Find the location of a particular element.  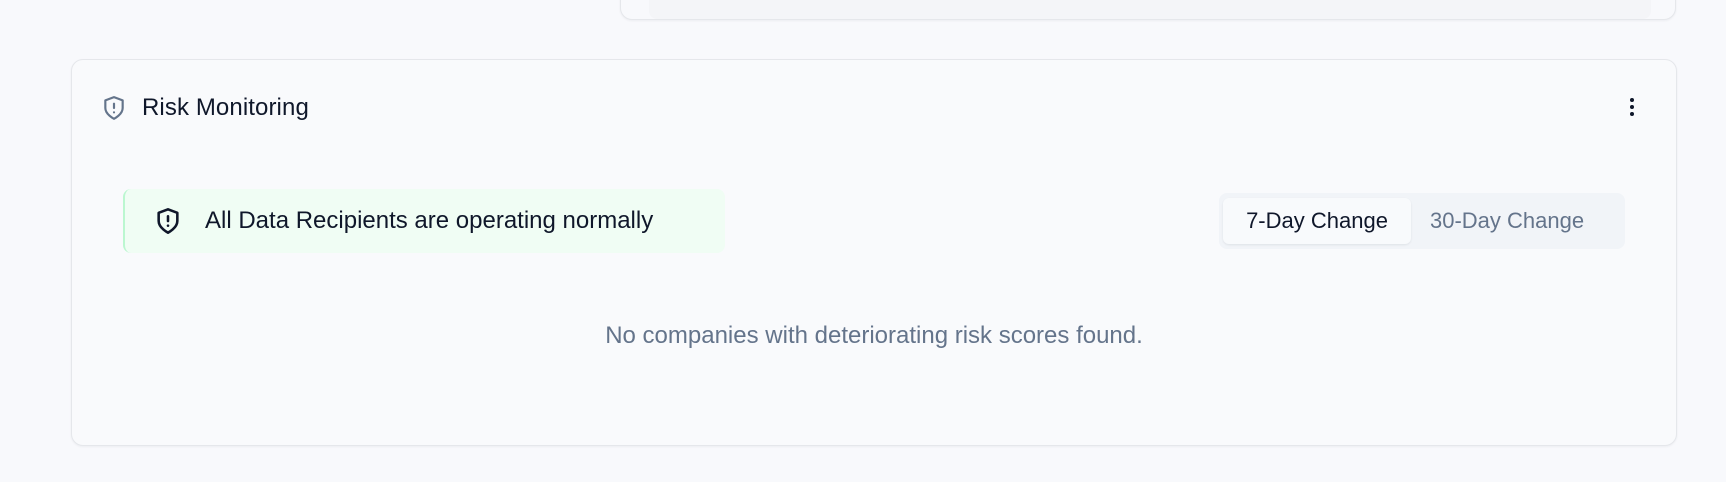

period-toggle: 7-Day Change 30-Day Change is located at coordinates (1422, 221).